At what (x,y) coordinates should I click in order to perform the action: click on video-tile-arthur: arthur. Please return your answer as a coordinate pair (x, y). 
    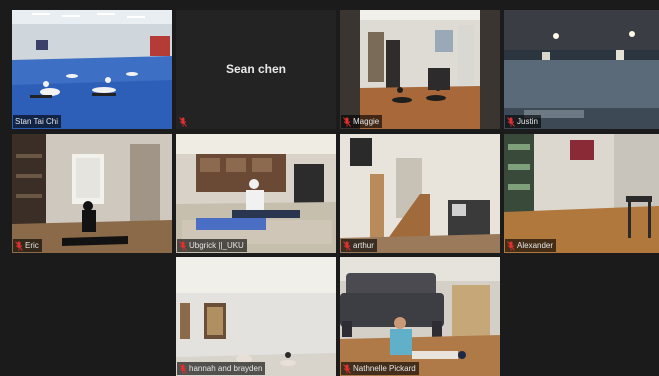
    Looking at the image, I should click on (420, 193).